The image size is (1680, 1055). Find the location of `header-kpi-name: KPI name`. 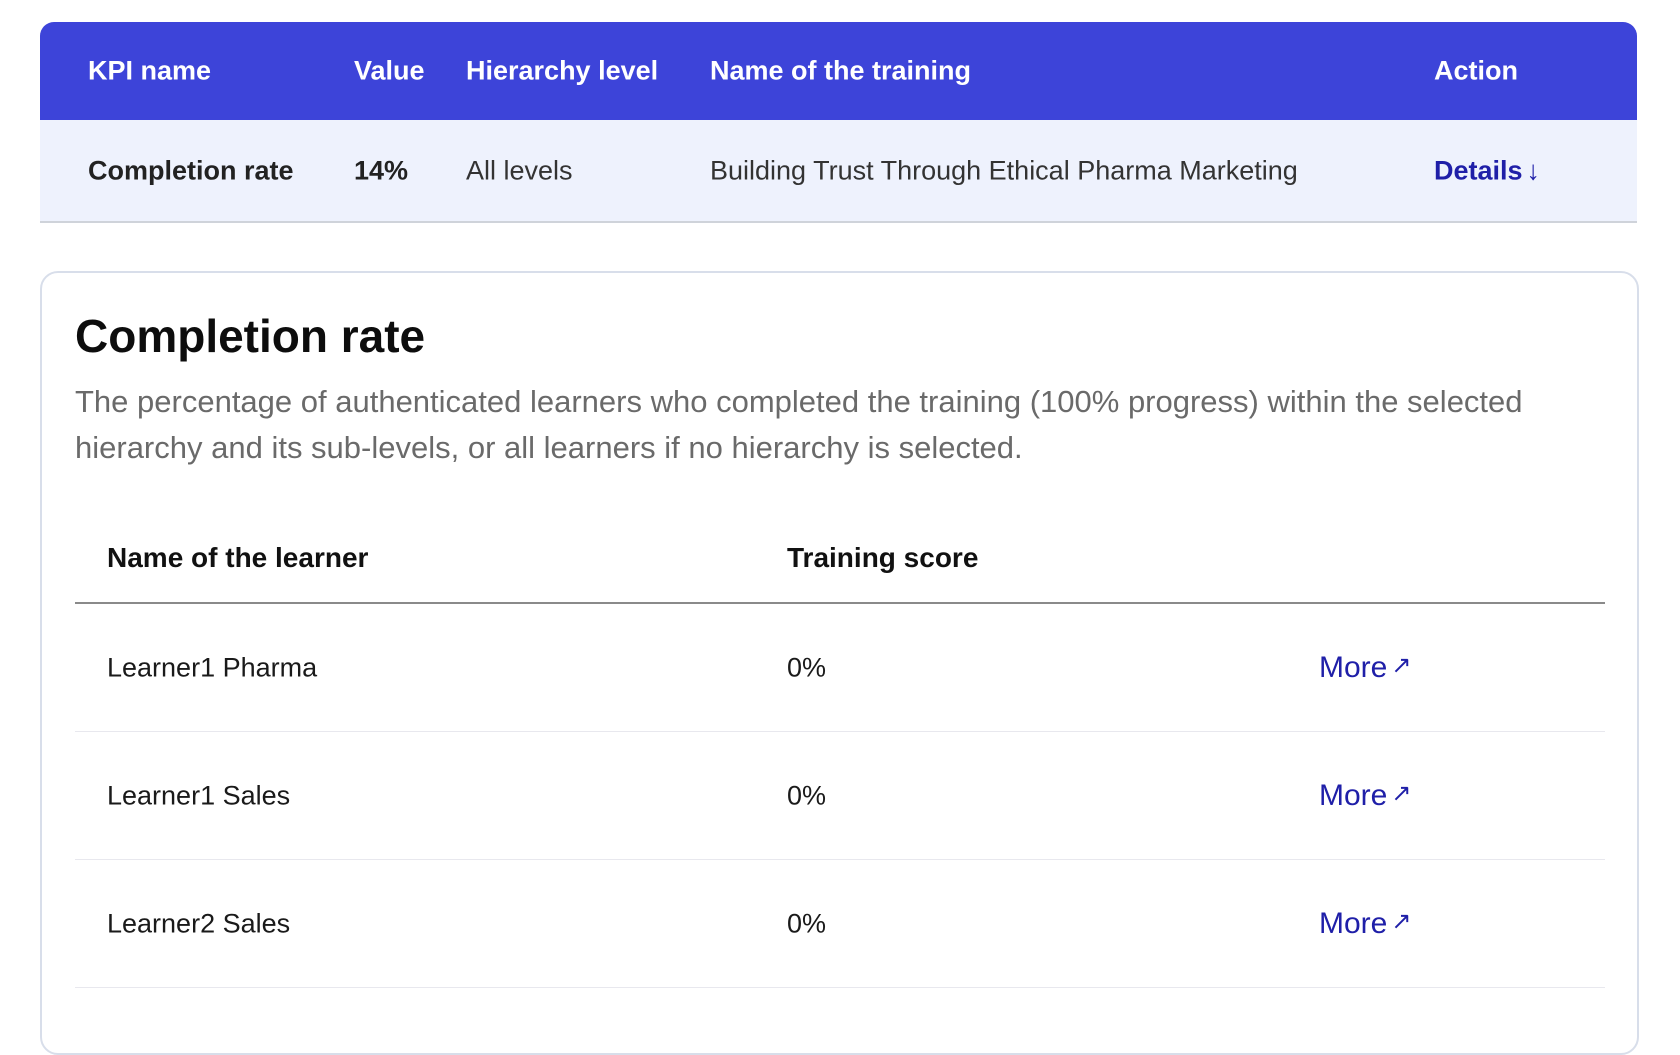

header-kpi-name: KPI name is located at coordinates (150, 70).